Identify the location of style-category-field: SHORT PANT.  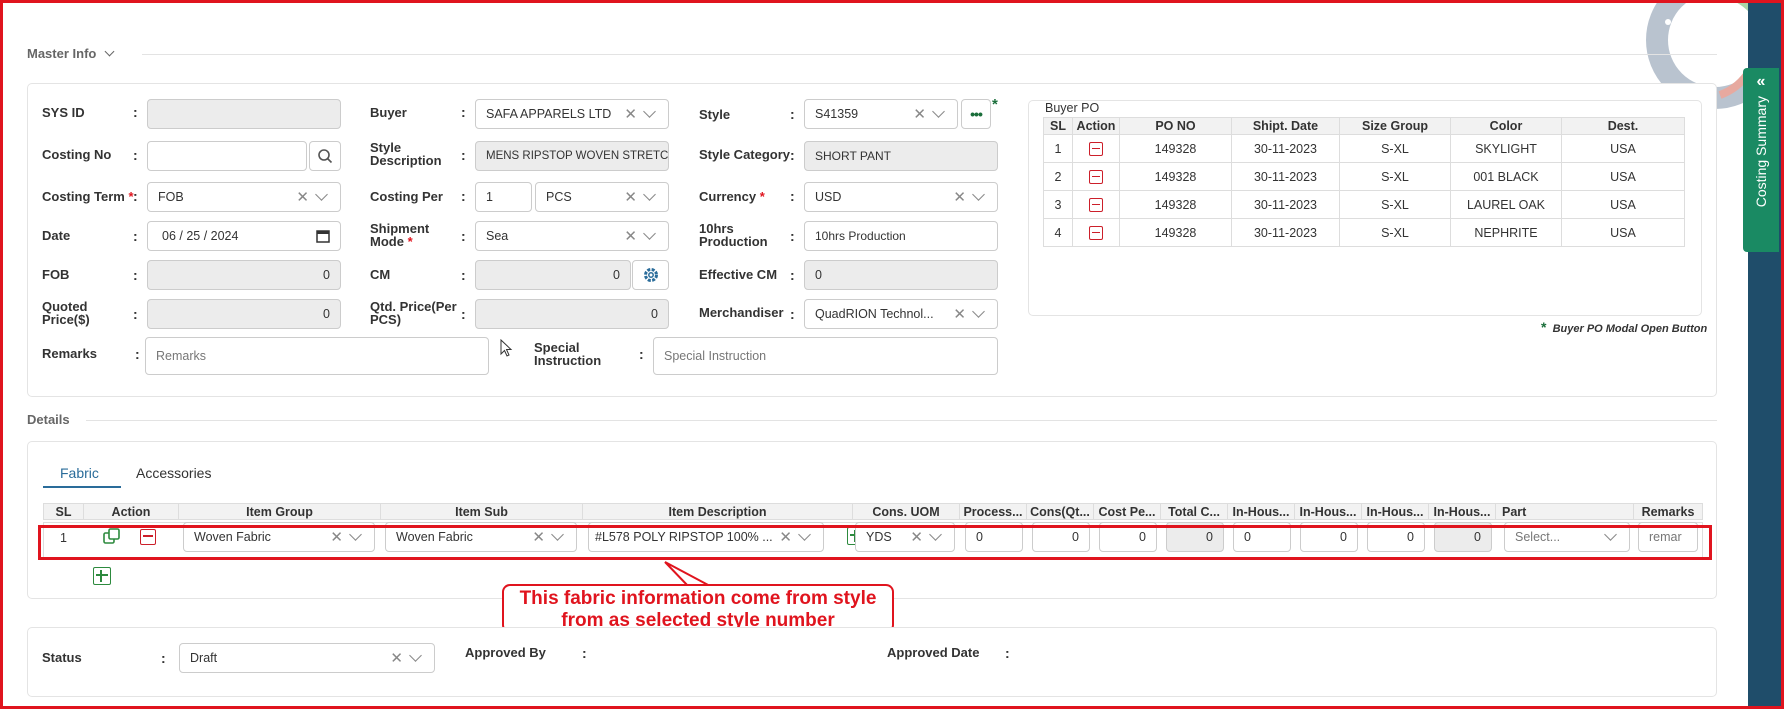
(901, 156).